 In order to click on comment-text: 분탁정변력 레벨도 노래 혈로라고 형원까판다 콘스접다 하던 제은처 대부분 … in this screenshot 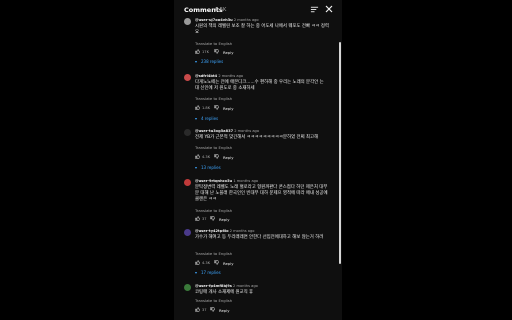, I will do `click(261, 193)`.